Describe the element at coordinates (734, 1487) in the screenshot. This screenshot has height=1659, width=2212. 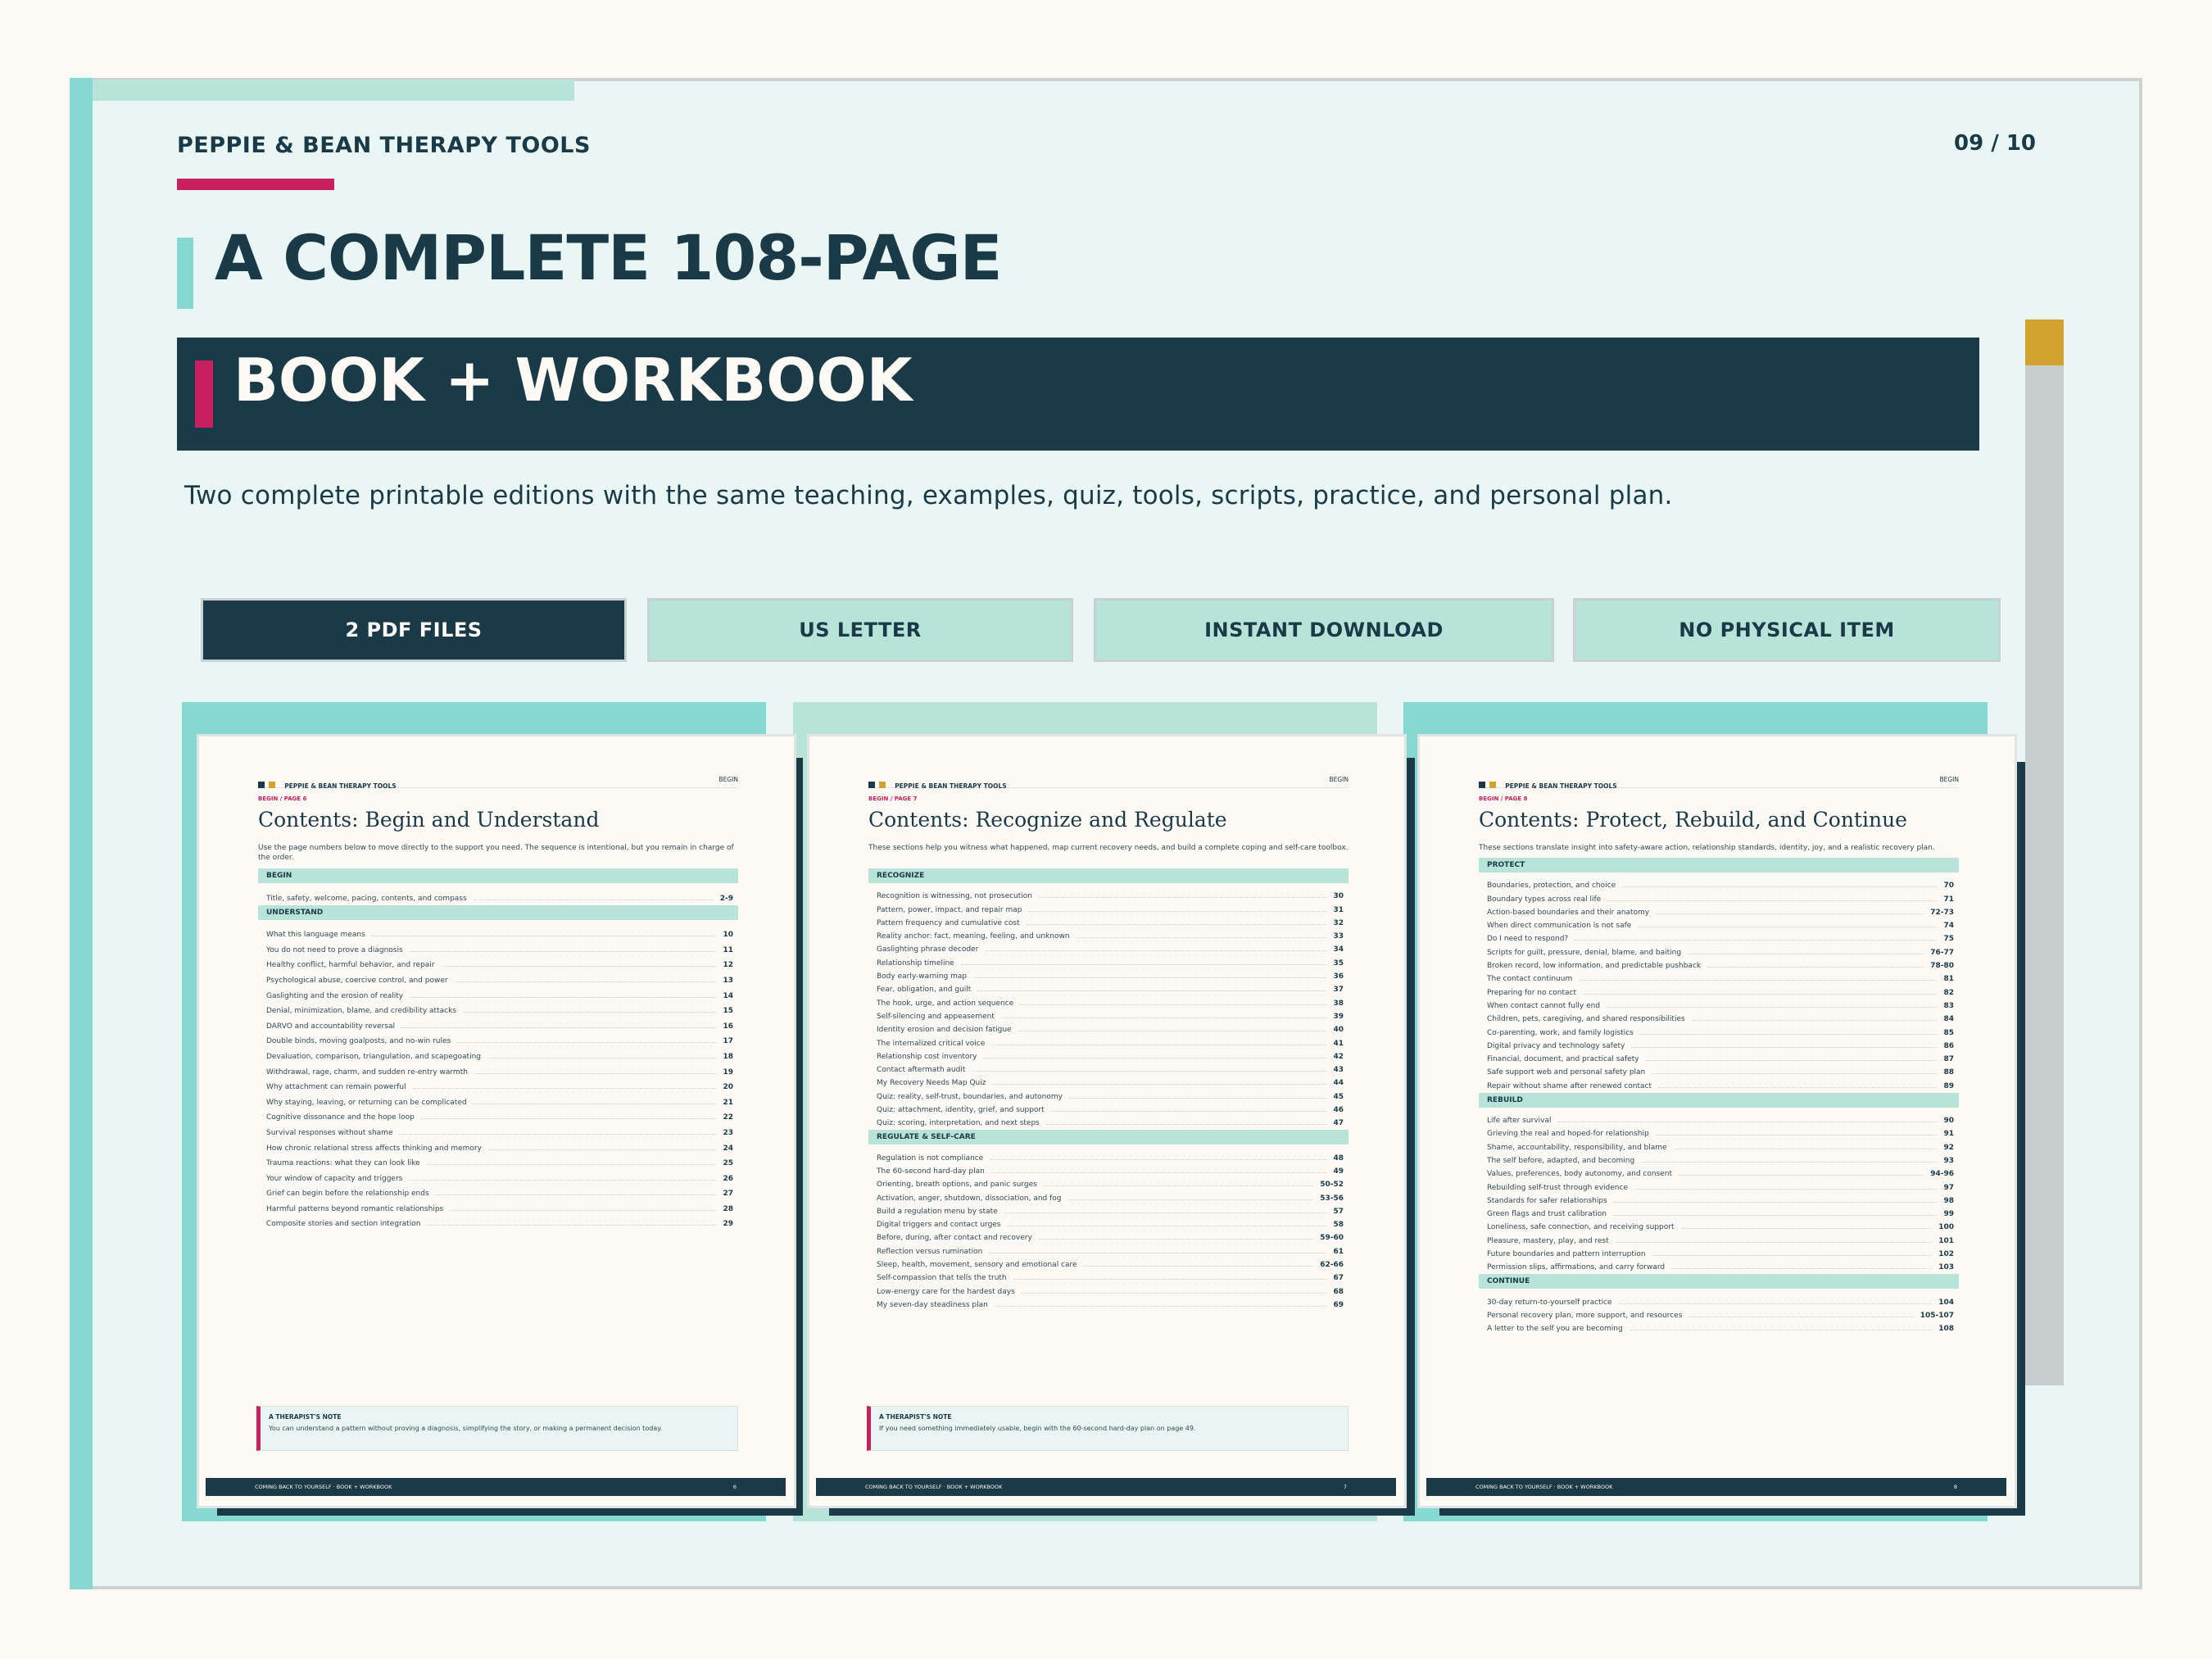
I see `footer-page-number: 6` at that location.